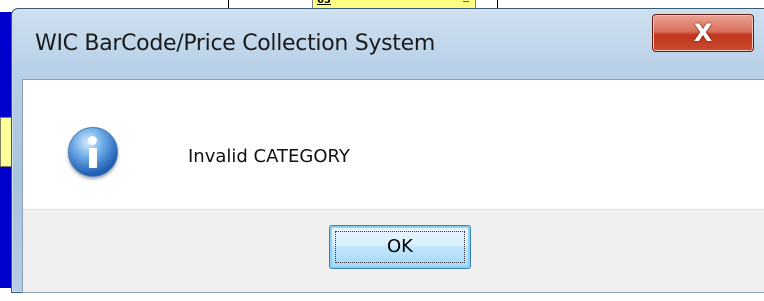  Describe the element at coordinates (235, 43) in the screenshot. I see `dialog-title: WIC BarCode/Price Collection System` at that location.